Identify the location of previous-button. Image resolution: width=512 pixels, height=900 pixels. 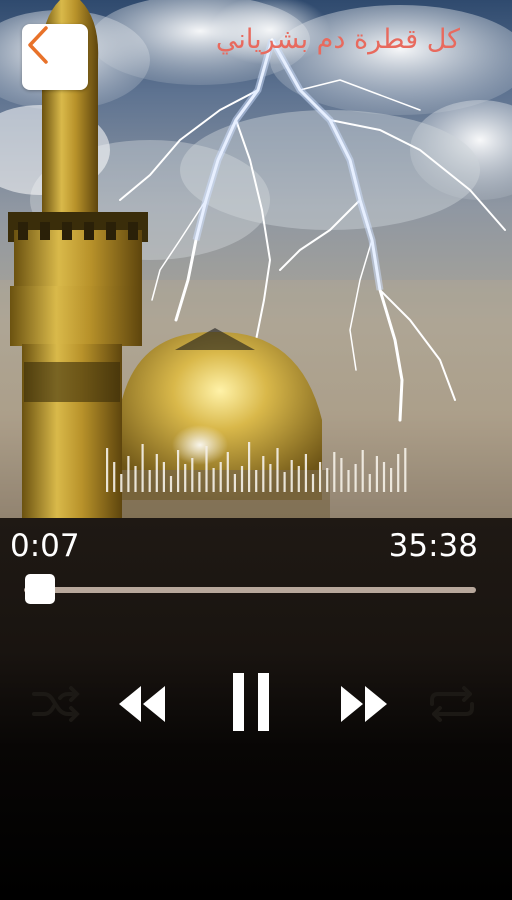
(142, 706).